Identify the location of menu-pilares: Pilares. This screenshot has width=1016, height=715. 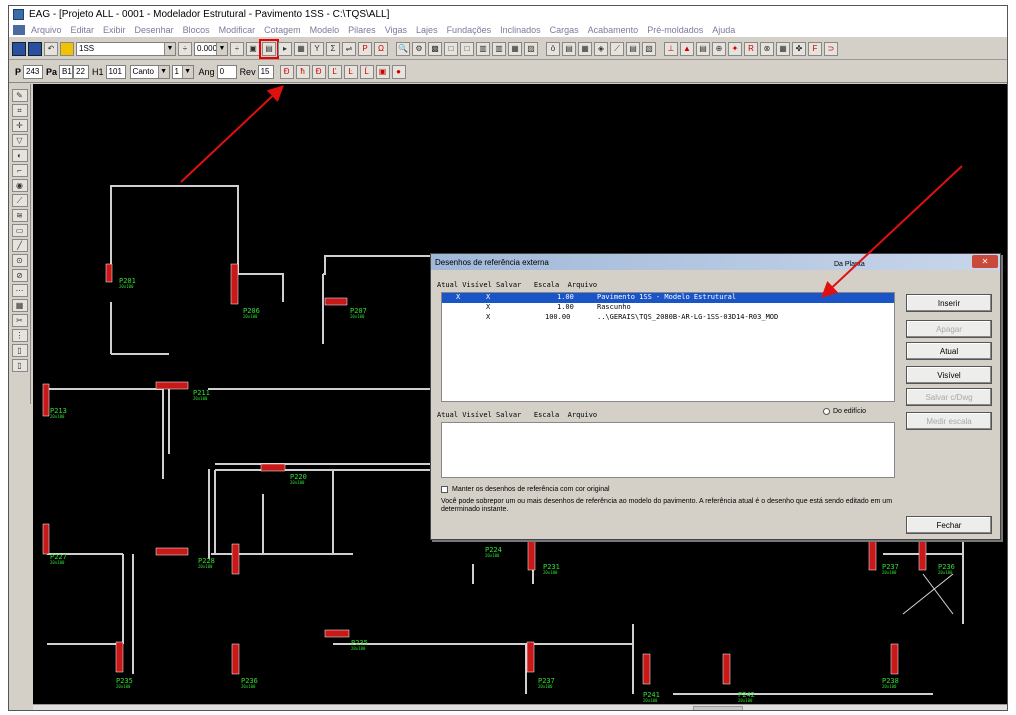
(362, 30).